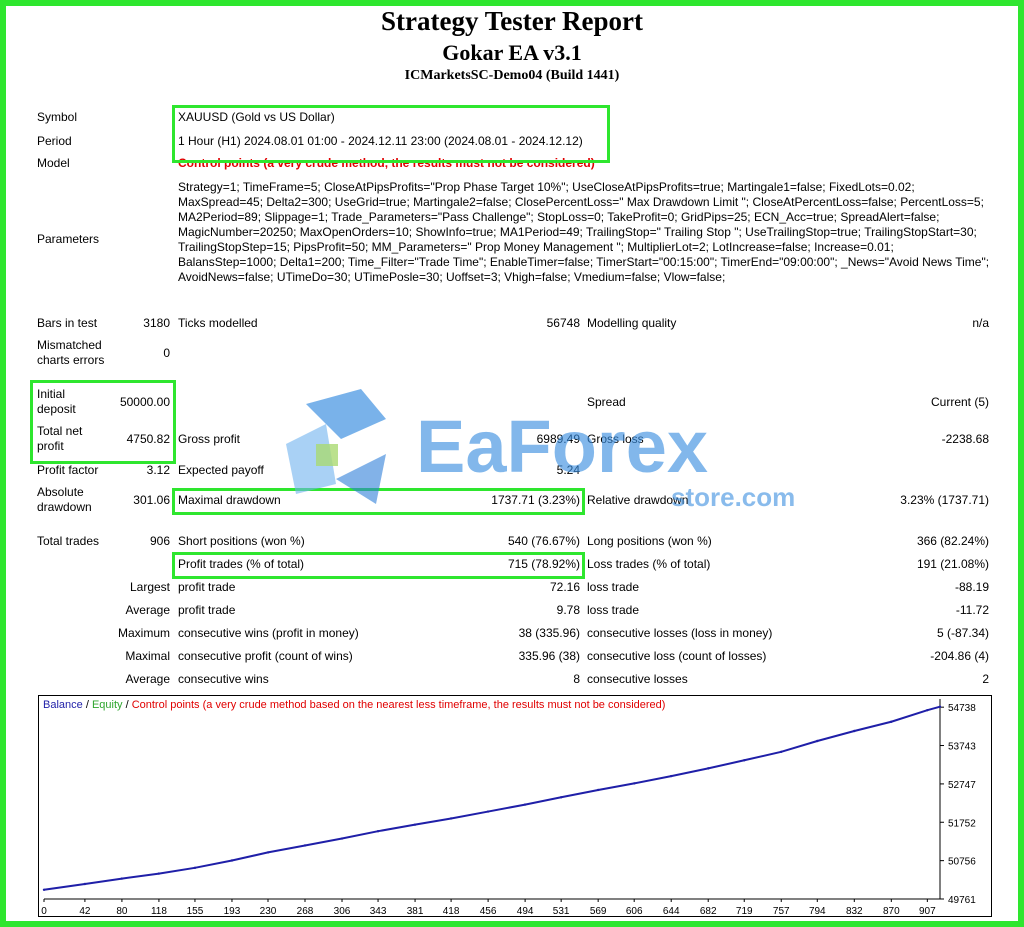 This screenshot has height=927, width=1024. Describe the element at coordinates (305, 911) in the screenshot. I see `x-tick-label: 268` at that location.